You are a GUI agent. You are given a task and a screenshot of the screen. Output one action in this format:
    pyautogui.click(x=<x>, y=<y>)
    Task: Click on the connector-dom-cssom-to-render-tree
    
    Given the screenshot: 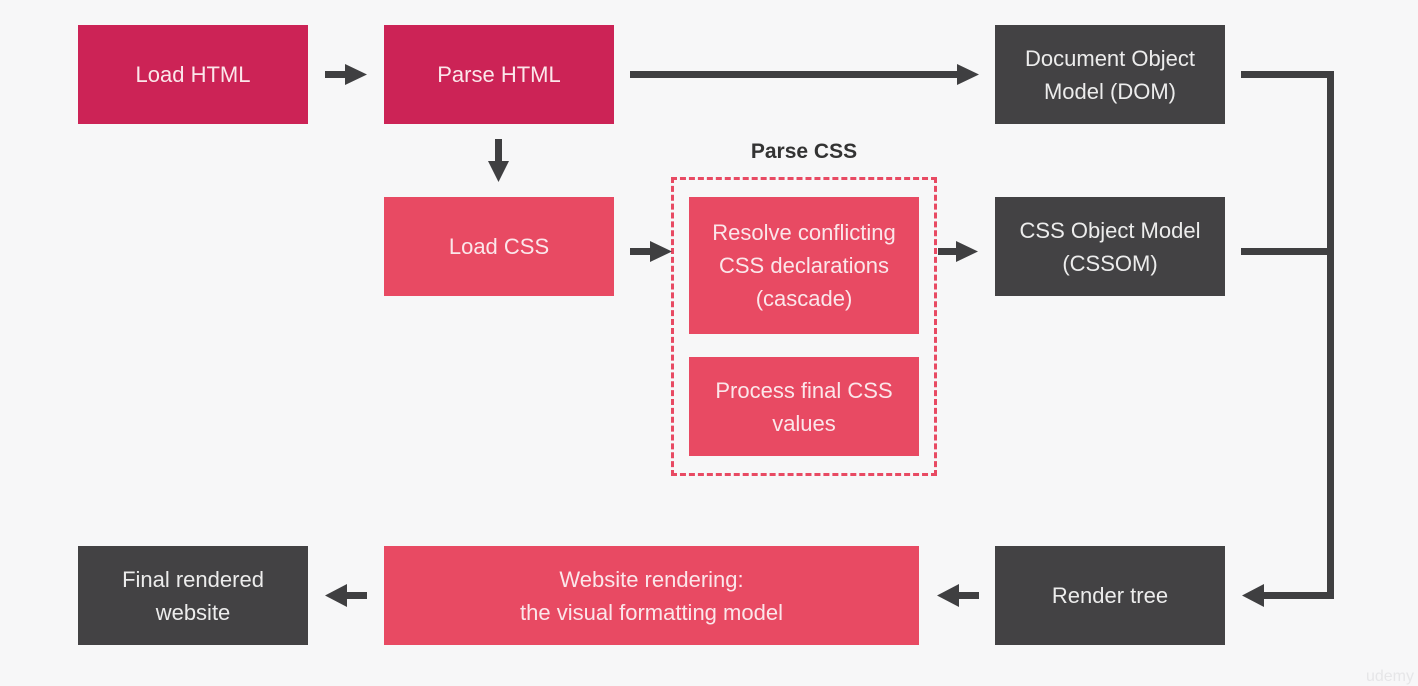 What is the action you would take?
    pyautogui.click(x=1287, y=339)
    